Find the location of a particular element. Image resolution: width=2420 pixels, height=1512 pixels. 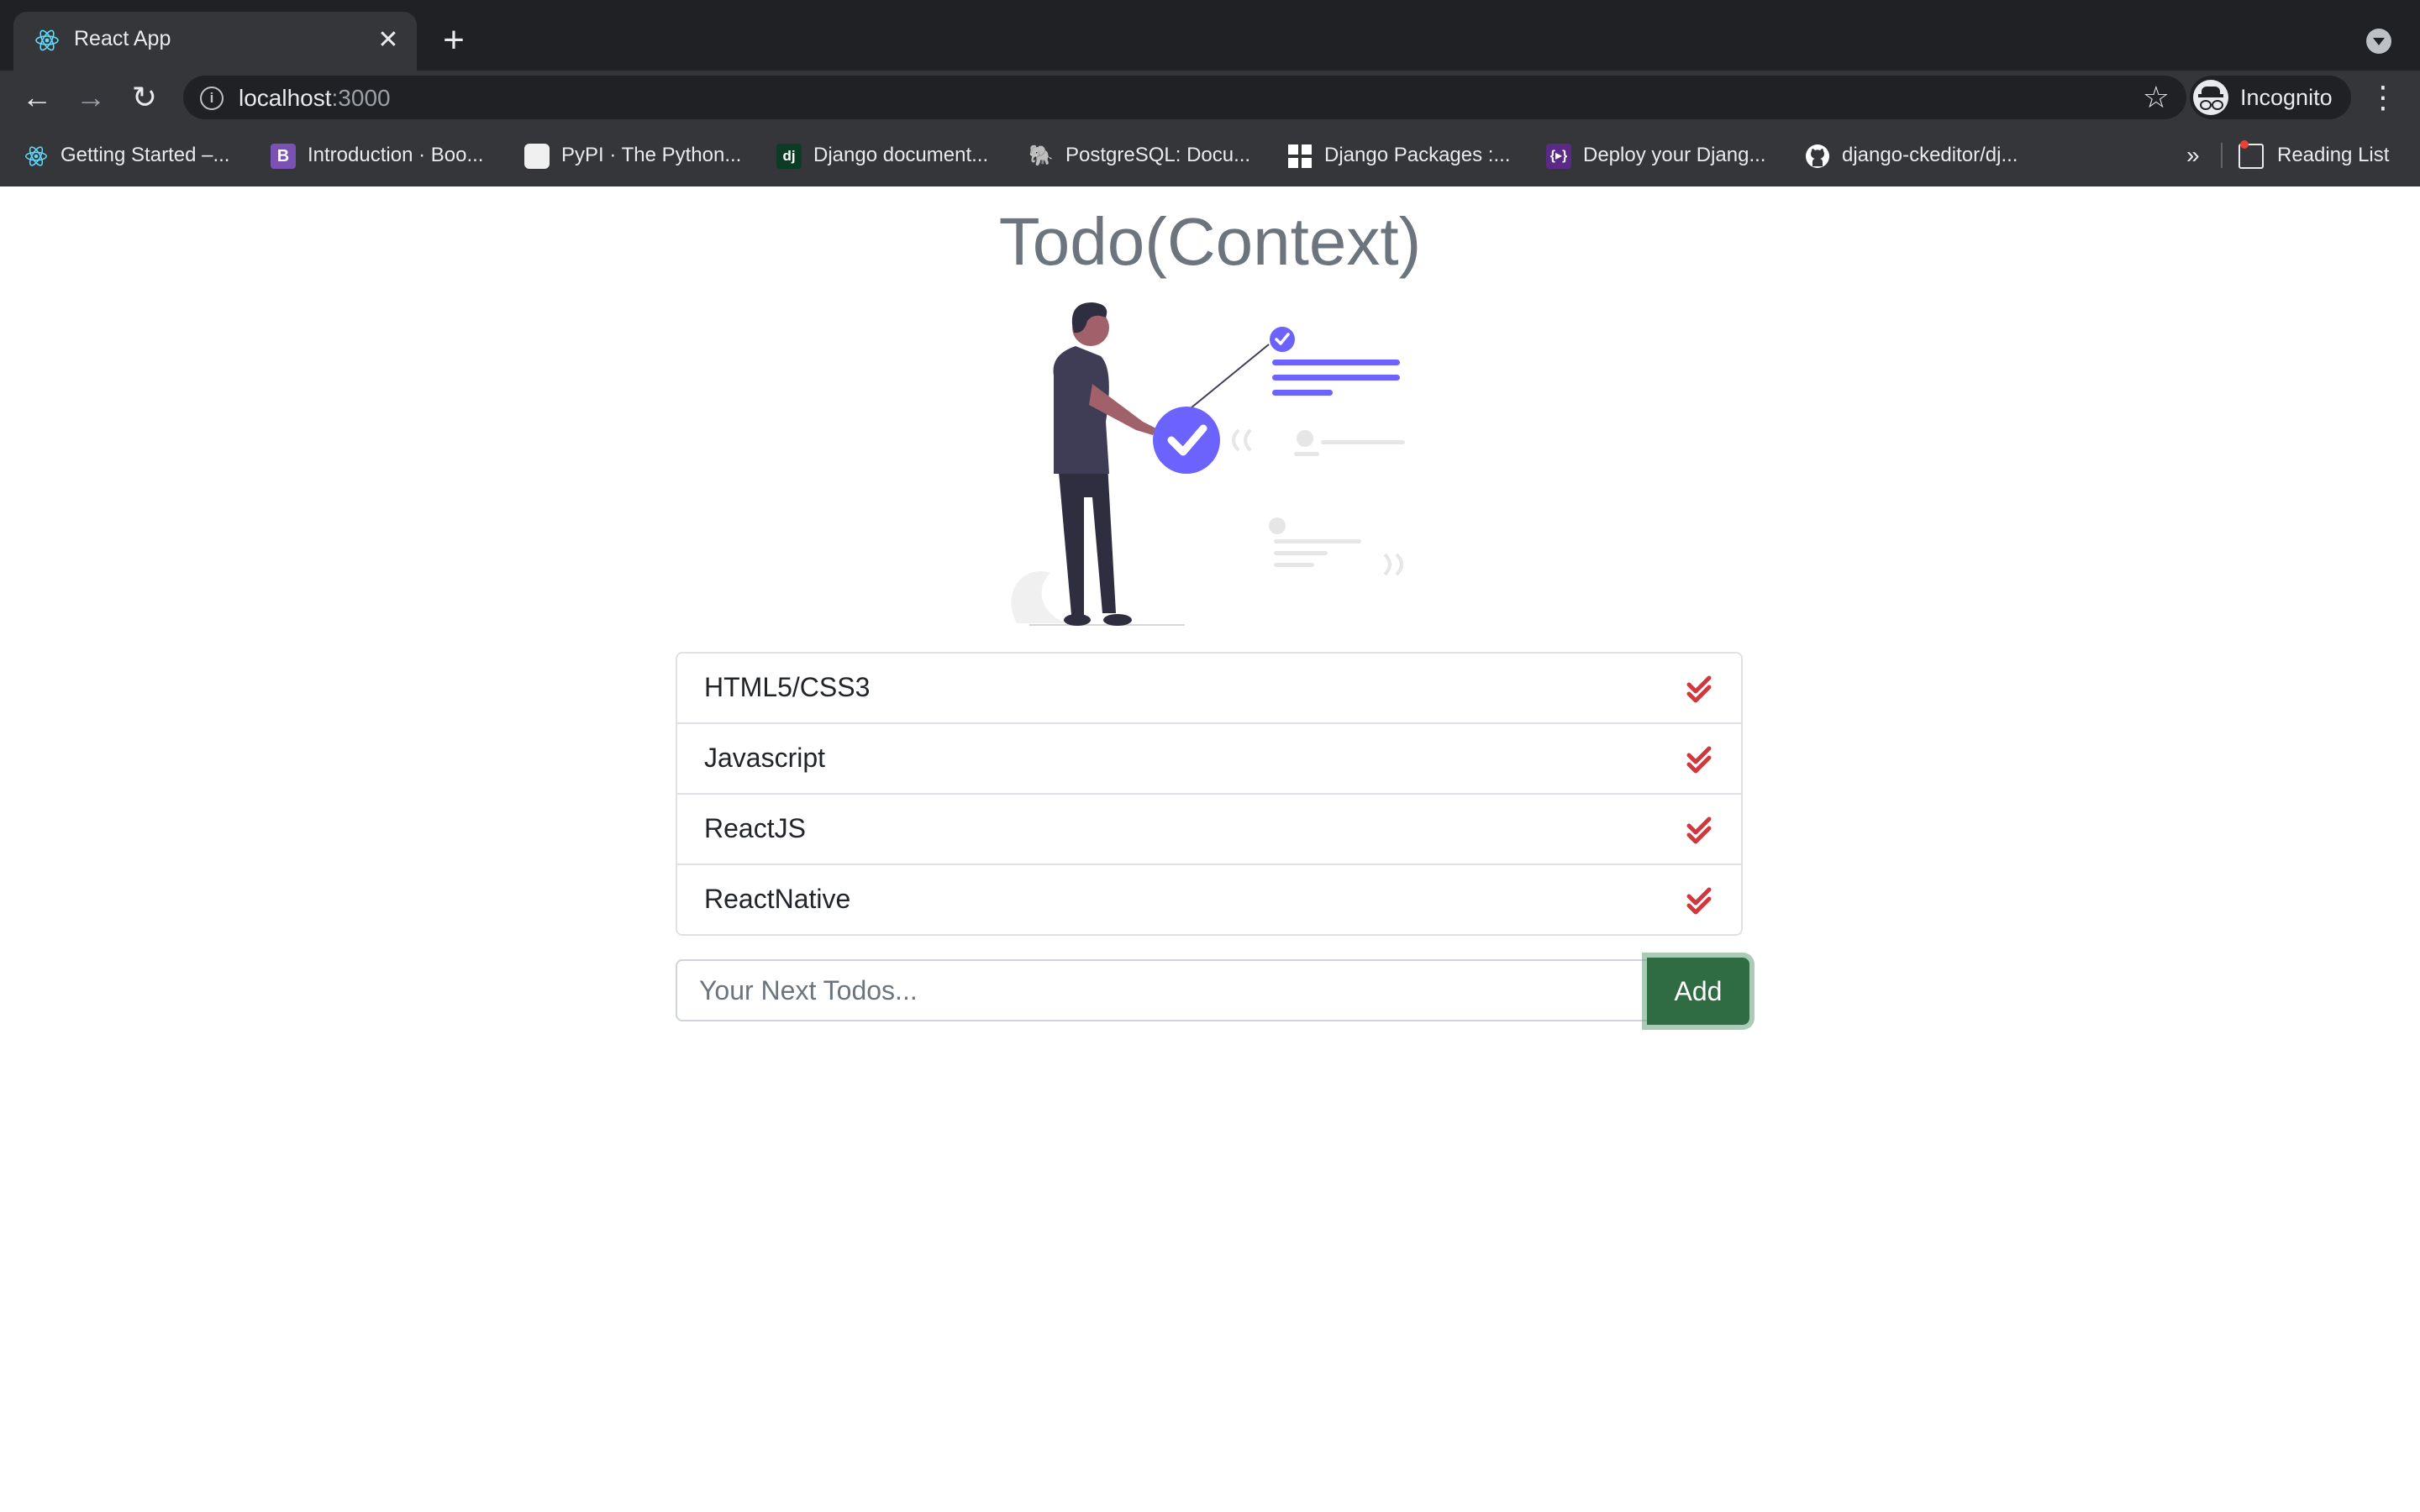

back-arrow-icon: ← is located at coordinates (37, 97).